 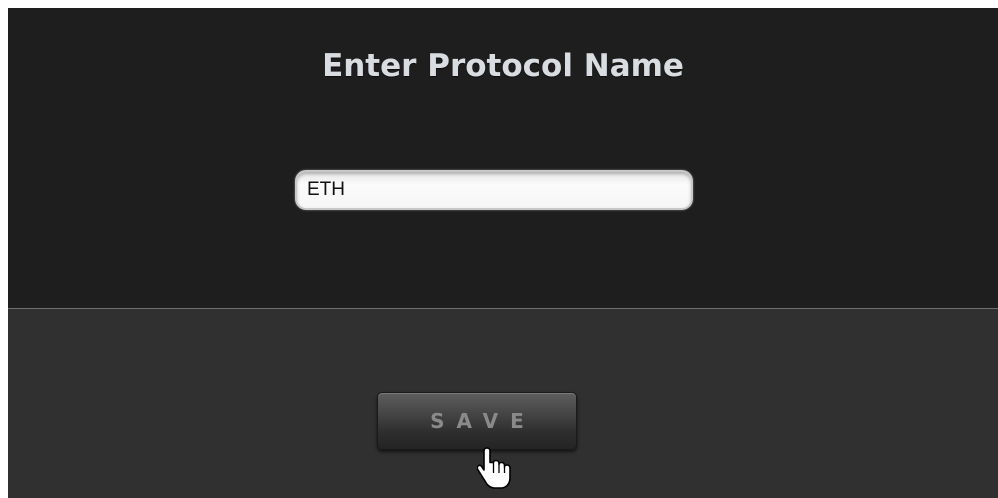 What do you see at coordinates (503, 66) in the screenshot?
I see `dialog-title: Enter Protocol Name` at bounding box center [503, 66].